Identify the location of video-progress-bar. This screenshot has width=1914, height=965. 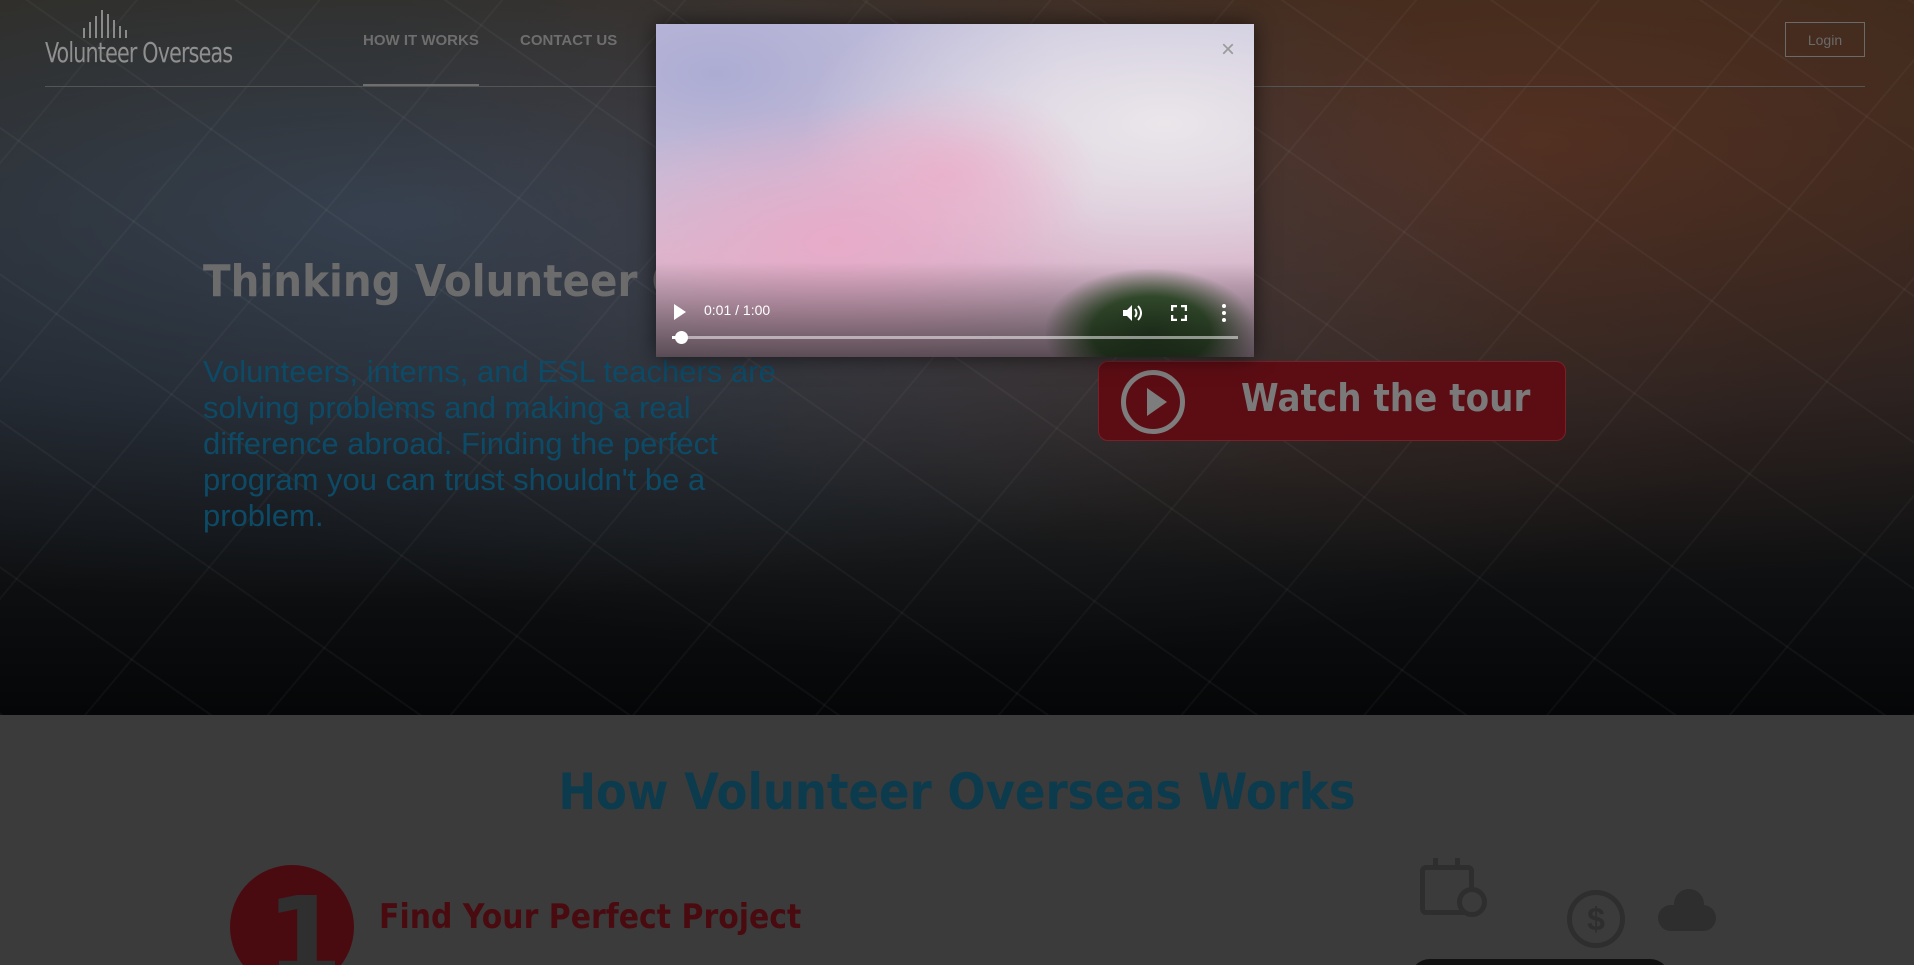
(955, 337).